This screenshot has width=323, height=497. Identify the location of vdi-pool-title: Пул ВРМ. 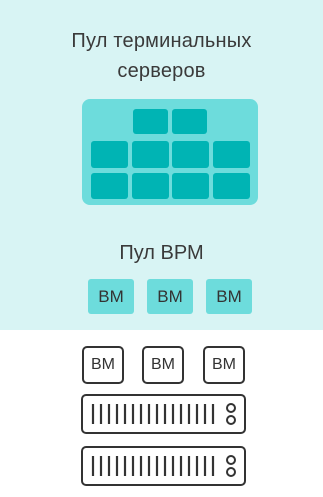
(161, 253).